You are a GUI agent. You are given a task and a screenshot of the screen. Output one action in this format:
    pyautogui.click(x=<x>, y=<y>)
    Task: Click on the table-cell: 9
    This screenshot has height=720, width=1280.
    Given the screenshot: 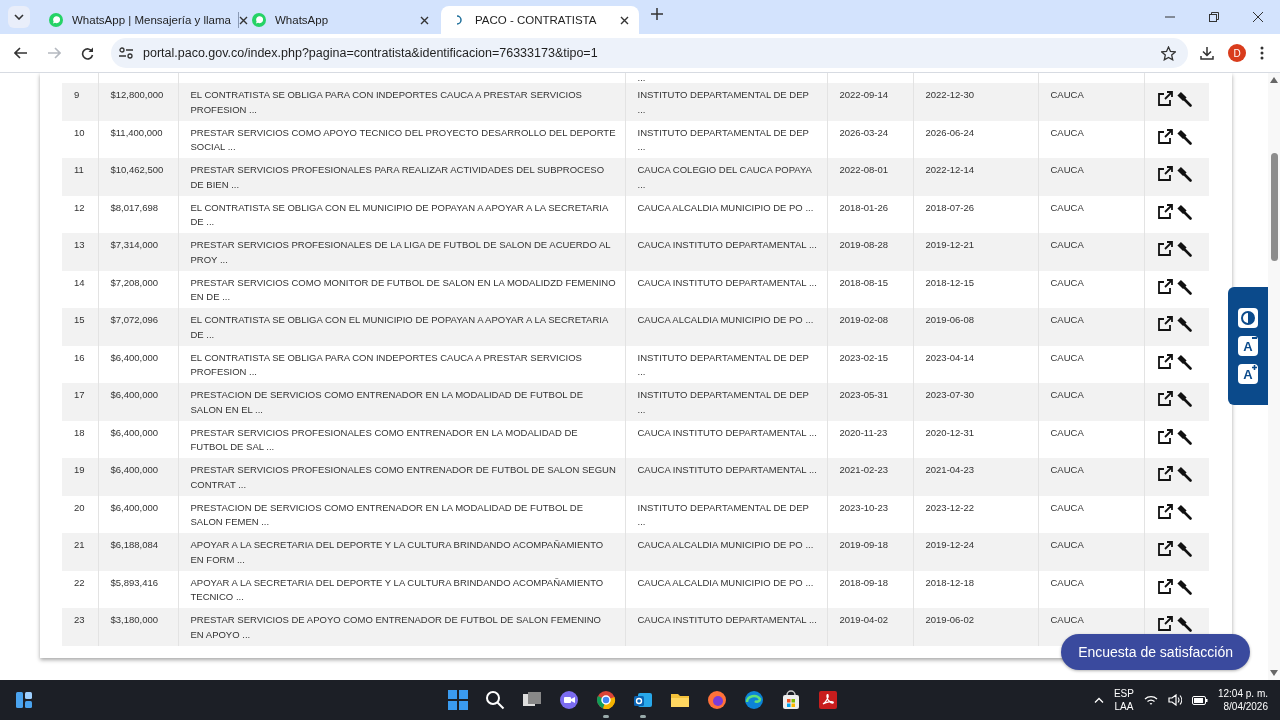 What is the action you would take?
    pyautogui.click(x=80, y=102)
    